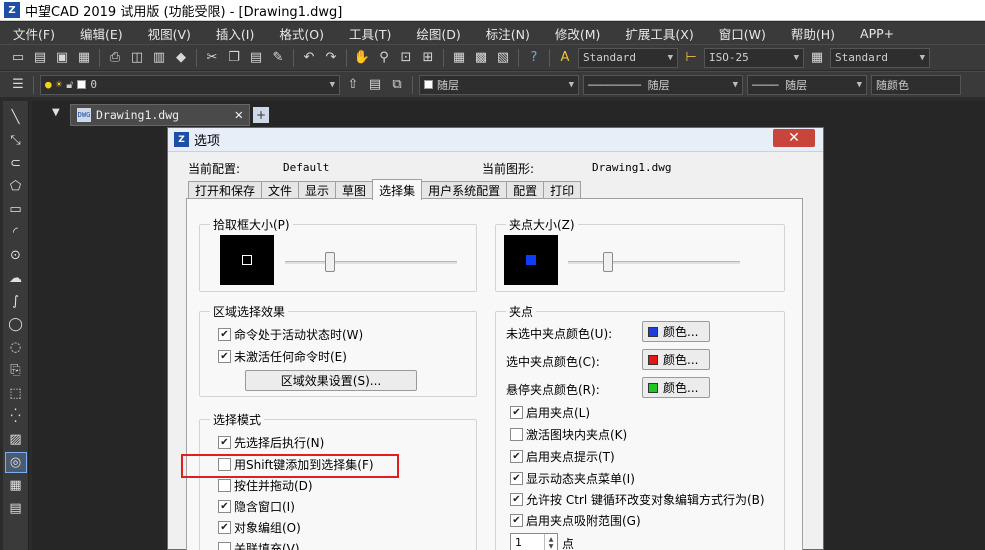 The width and height of the screenshot is (985, 550). What do you see at coordinates (329, 262) in the screenshot?
I see `pickbox-slider-thumb` at bounding box center [329, 262].